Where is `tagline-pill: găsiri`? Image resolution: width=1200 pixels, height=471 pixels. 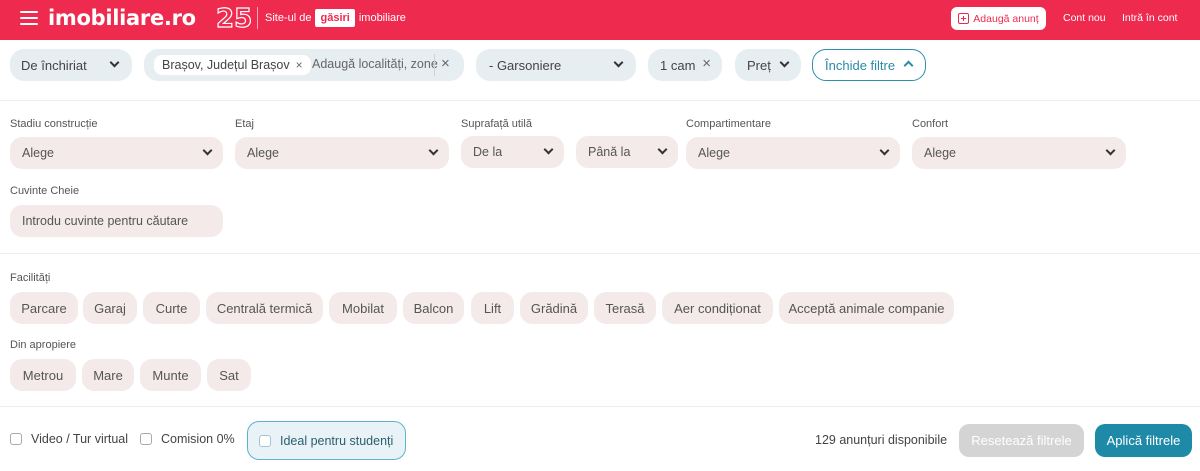 tagline-pill: găsiri is located at coordinates (335, 18).